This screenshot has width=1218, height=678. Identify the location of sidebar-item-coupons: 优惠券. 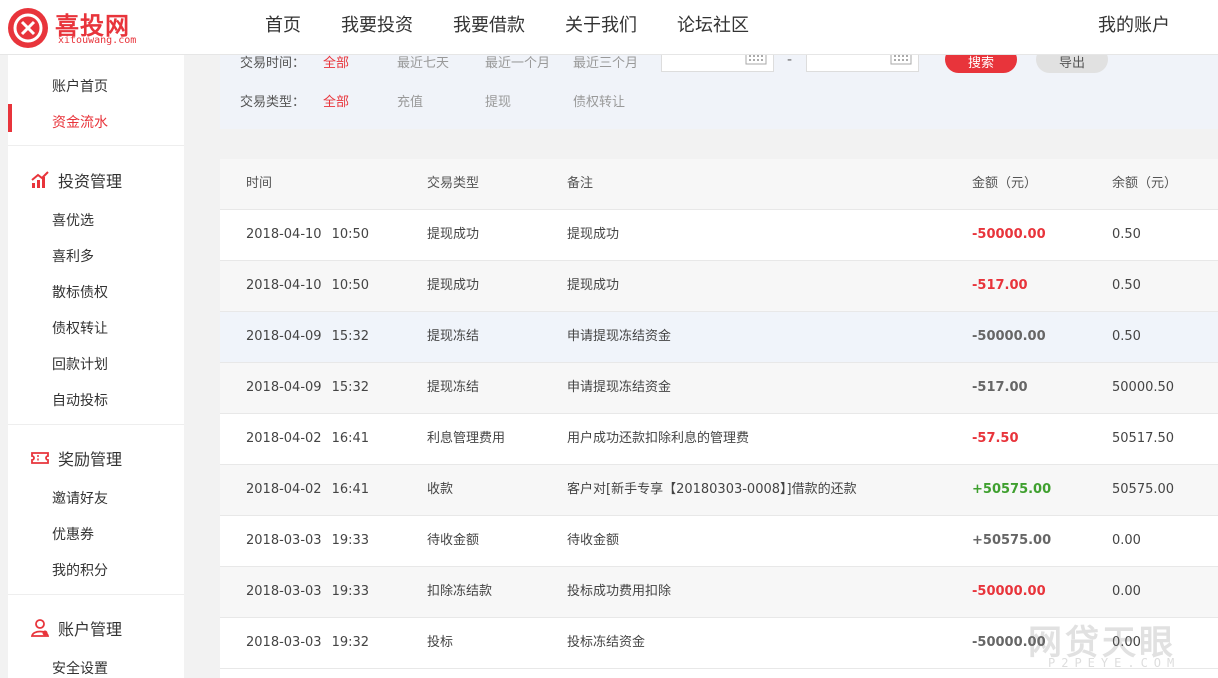
(73, 534).